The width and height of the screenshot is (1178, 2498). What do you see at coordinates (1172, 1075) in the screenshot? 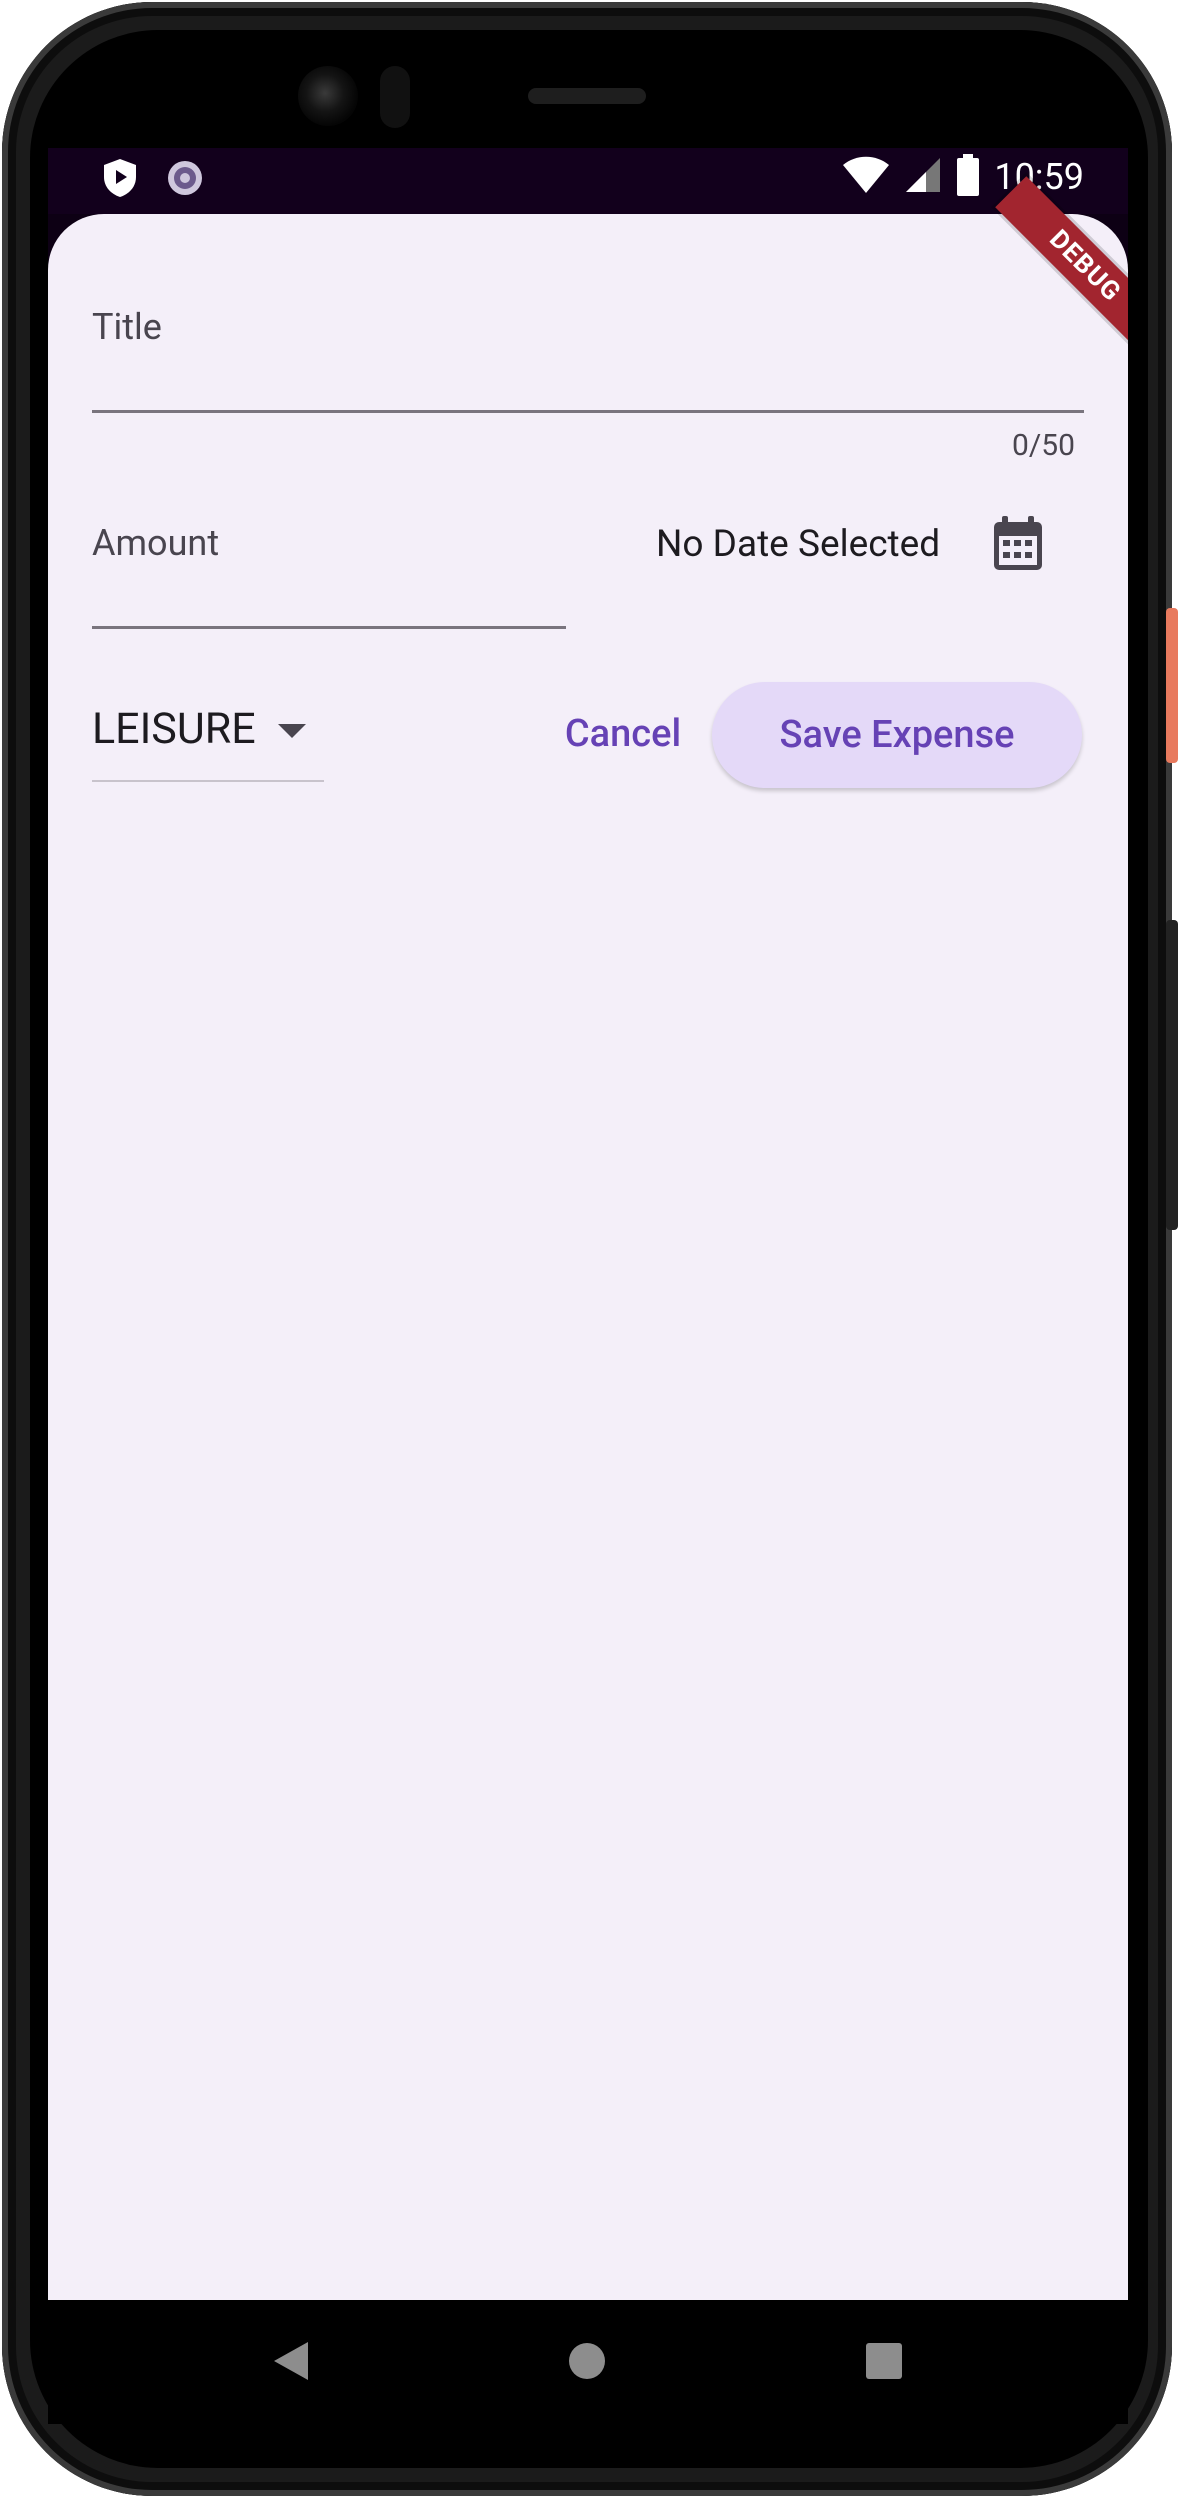
I see `volume-button` at bounding box center [1172, 1075].